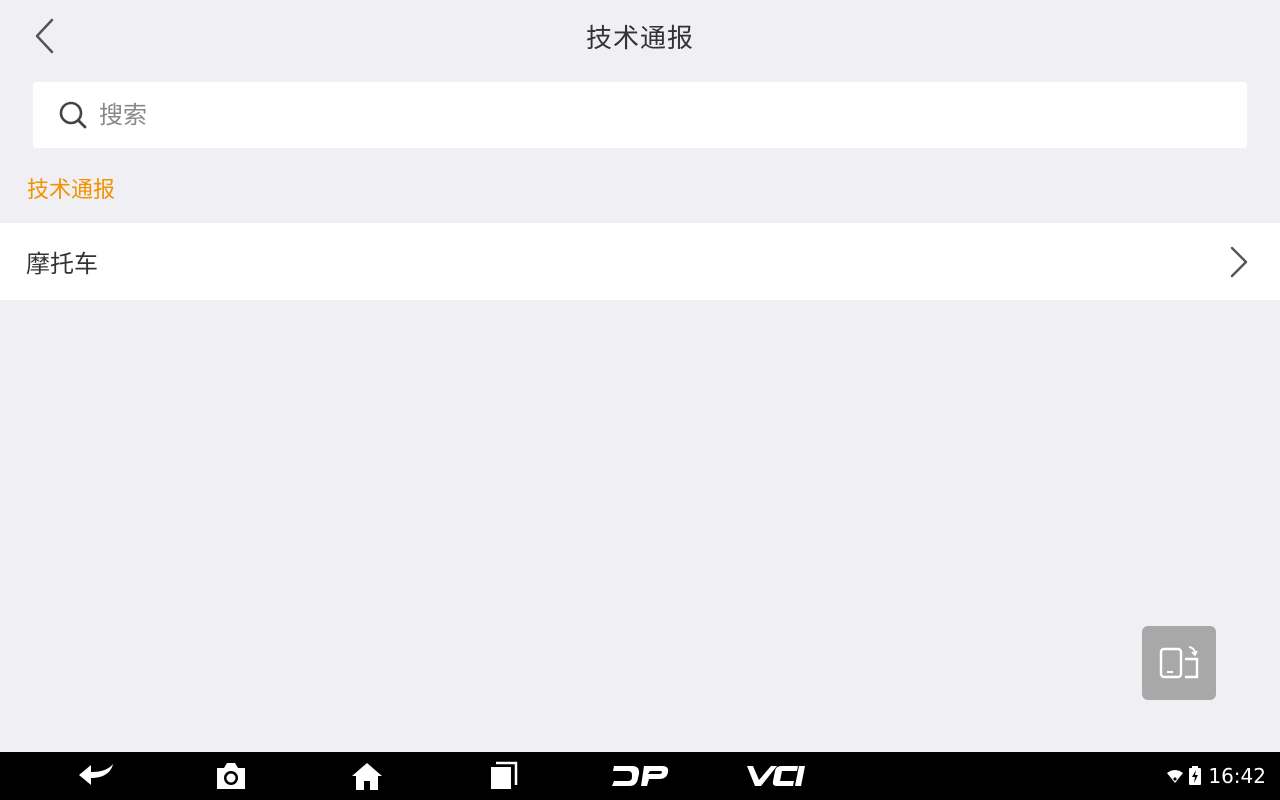  Describe the element at coordinates (639, 39) in the screenshot. I see `page-title: 技术通报` at that location.